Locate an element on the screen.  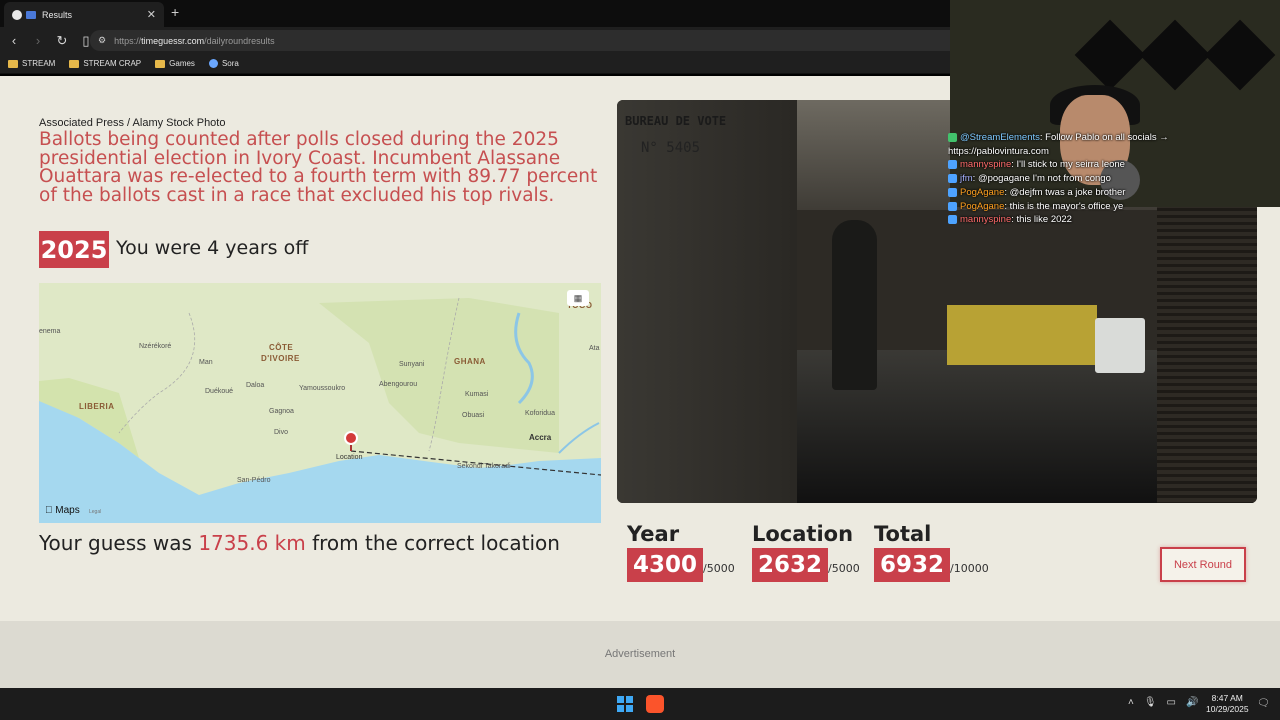
map-label-man: Man is located at coordinates (206, 362).